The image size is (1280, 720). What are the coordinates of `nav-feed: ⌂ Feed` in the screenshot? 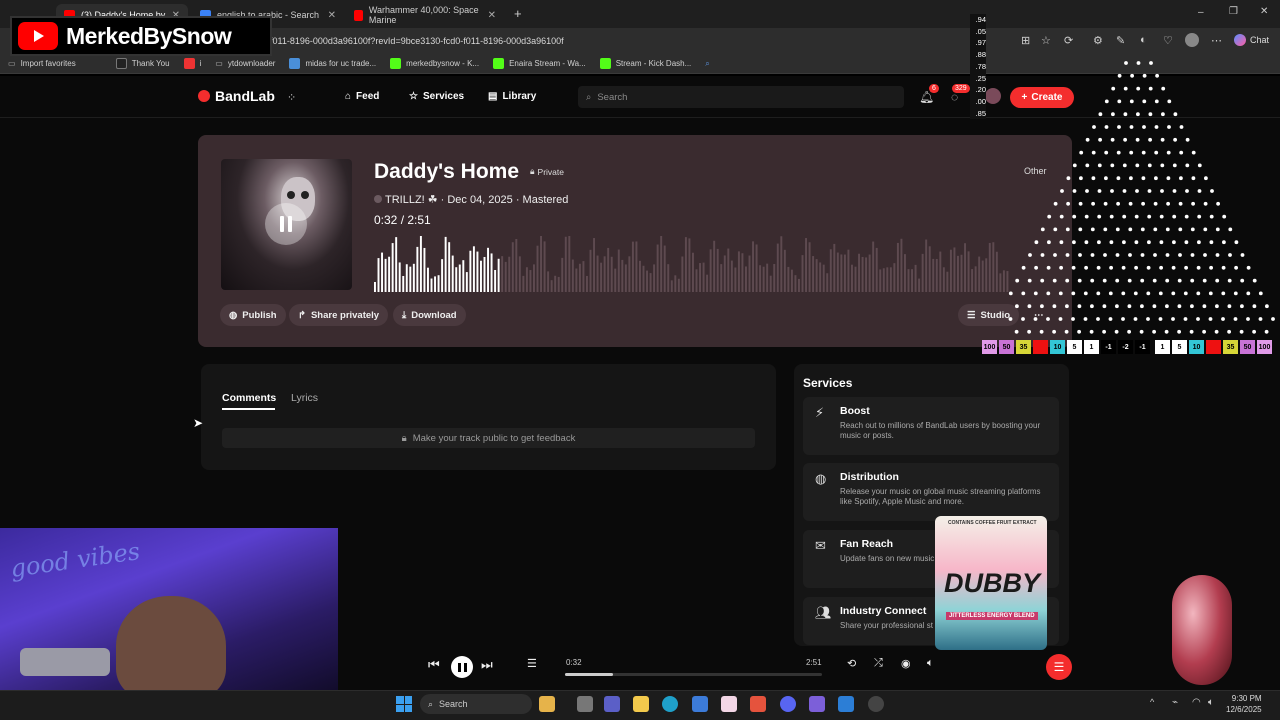 It's located at (362, 96).